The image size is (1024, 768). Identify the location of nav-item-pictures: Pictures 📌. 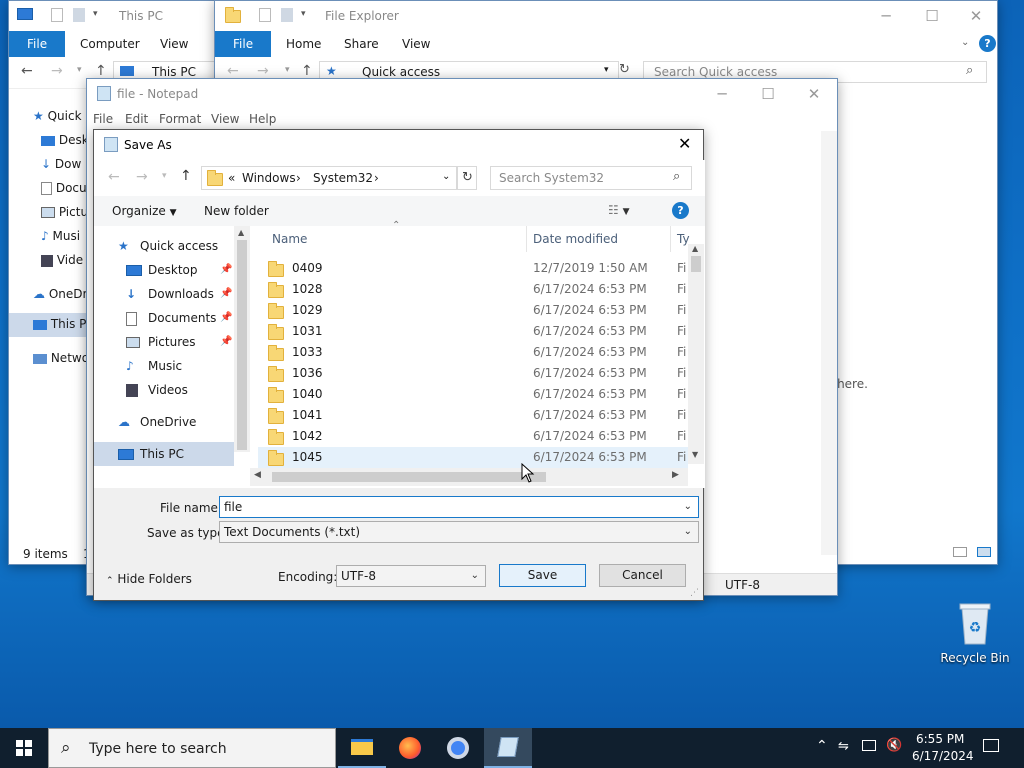
(164, 342).